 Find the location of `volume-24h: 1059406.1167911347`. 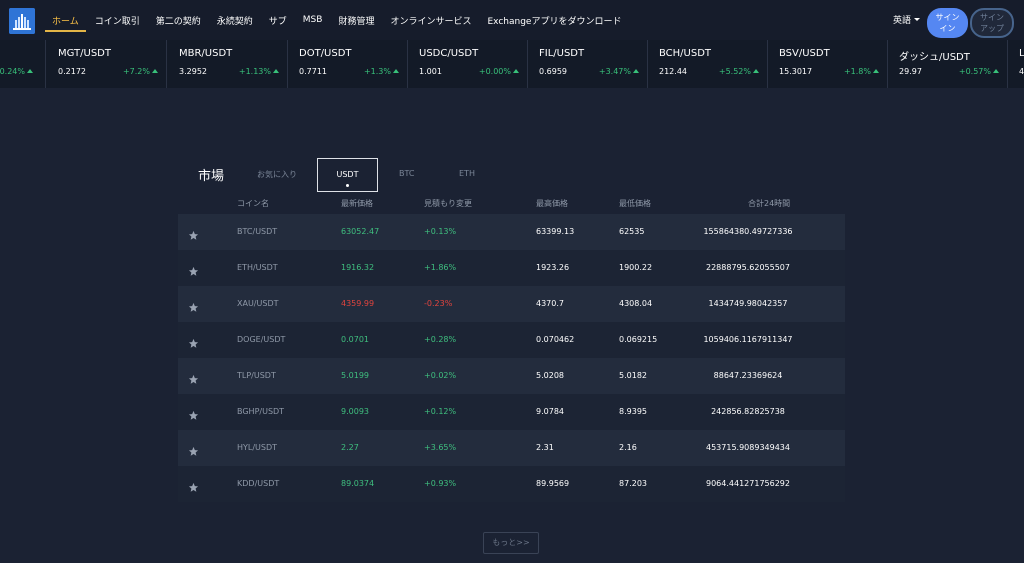

volume-24h: 1059406.1167911347 is located at coordinates (748, 339).